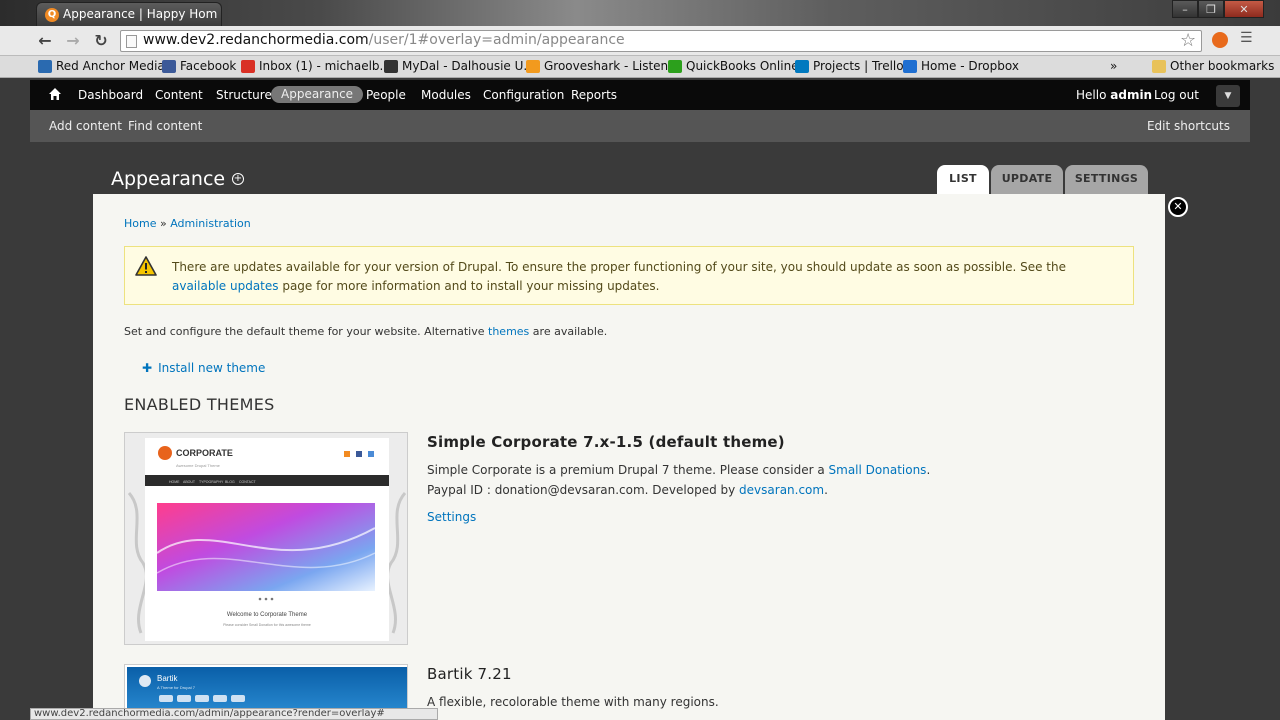 Image resolution: width=1280 pixels, height=720 pixels. Describe the element at coordinates (508, 331) in the screenshot. I see `themes-link: themes` at that location.